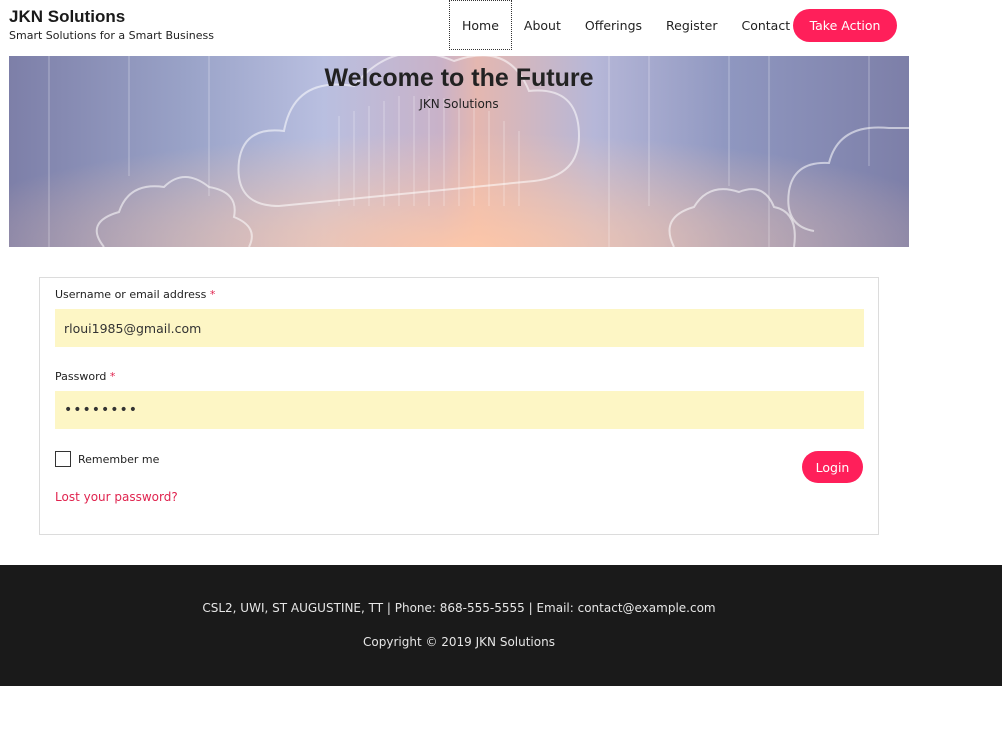 Image resolution: width=1002 pixels, height=753 pixels. I want to click on hero-subtitle: JKN Solutions, so click(459, 104).